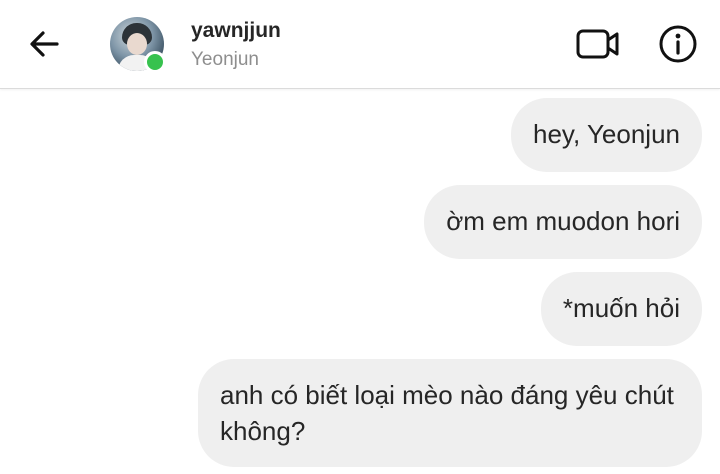 This screenshot has height=474, width=720. What do you see at coordinates (621, 309) in the screenshot?
I see `message-bubble: *muốn hỏi` at bounding box center [621, 309].